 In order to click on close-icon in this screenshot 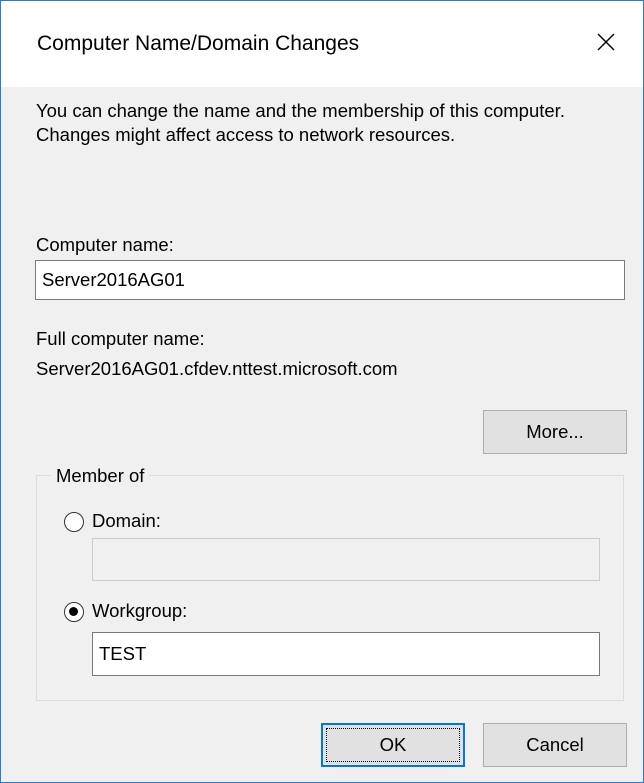, I will do `click(606, 42)`.